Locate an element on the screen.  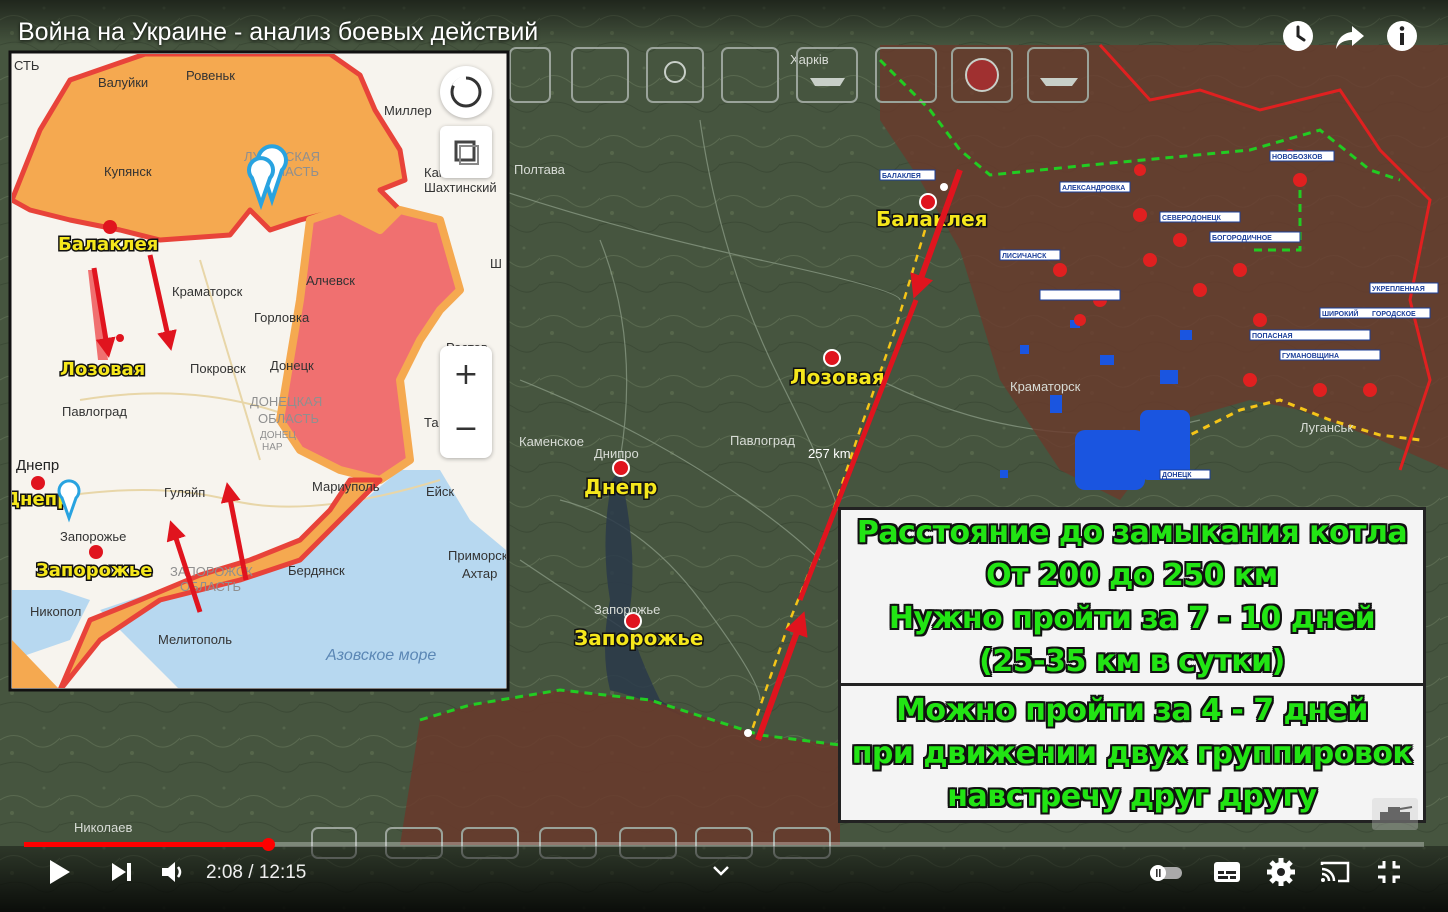
tank-icon is located at coordinates (1396, 813).